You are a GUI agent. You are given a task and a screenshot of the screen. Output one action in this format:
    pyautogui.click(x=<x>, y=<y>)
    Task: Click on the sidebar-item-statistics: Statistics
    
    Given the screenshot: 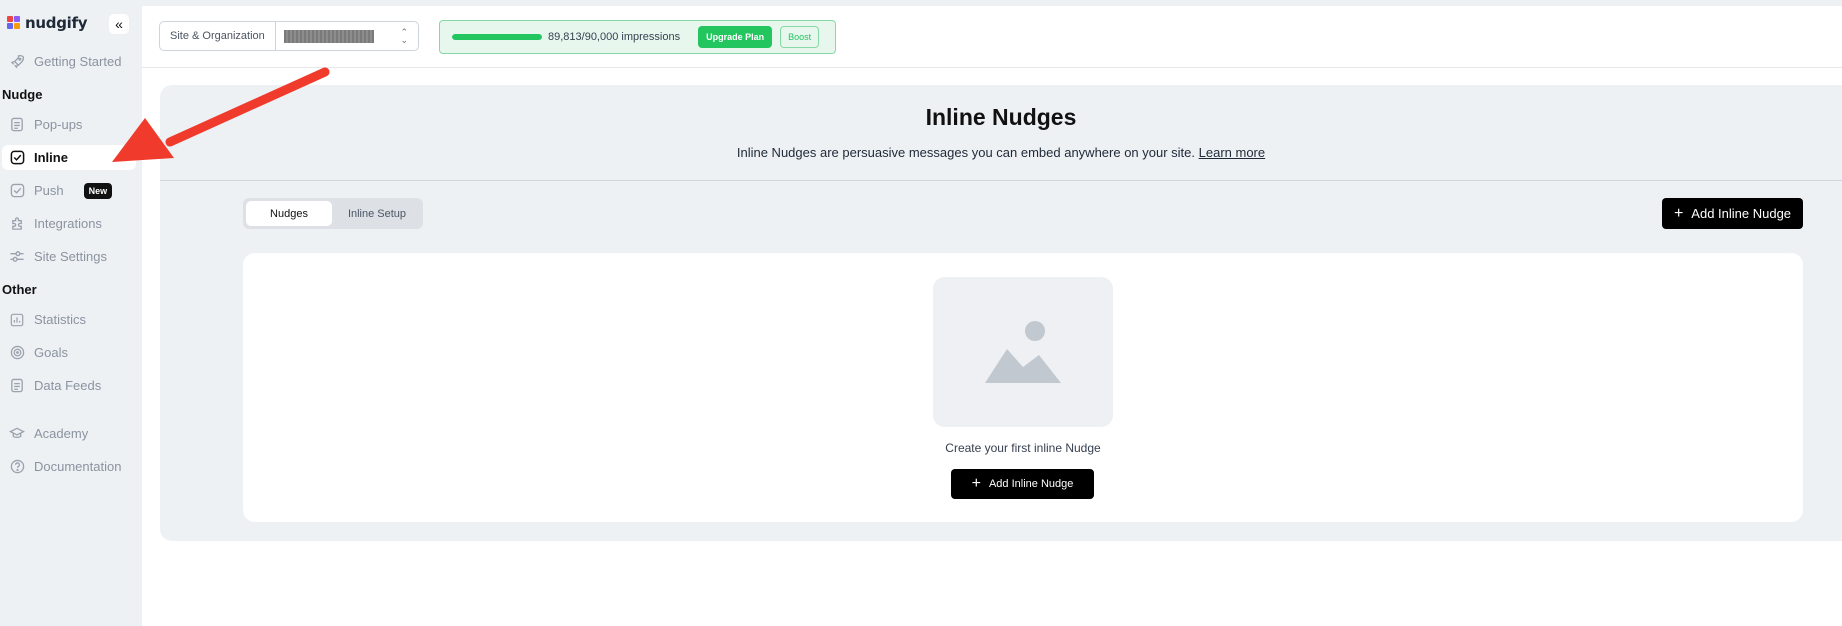 What is the action you would take?
    pyautogui.click(x=69, y=319)
    